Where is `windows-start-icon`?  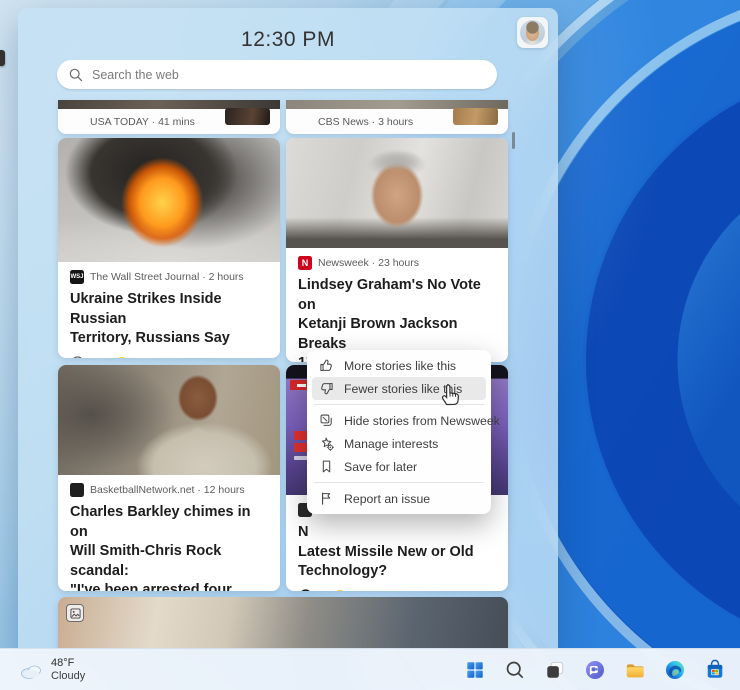
windows-start-icon is located at coordinates (474, 670).